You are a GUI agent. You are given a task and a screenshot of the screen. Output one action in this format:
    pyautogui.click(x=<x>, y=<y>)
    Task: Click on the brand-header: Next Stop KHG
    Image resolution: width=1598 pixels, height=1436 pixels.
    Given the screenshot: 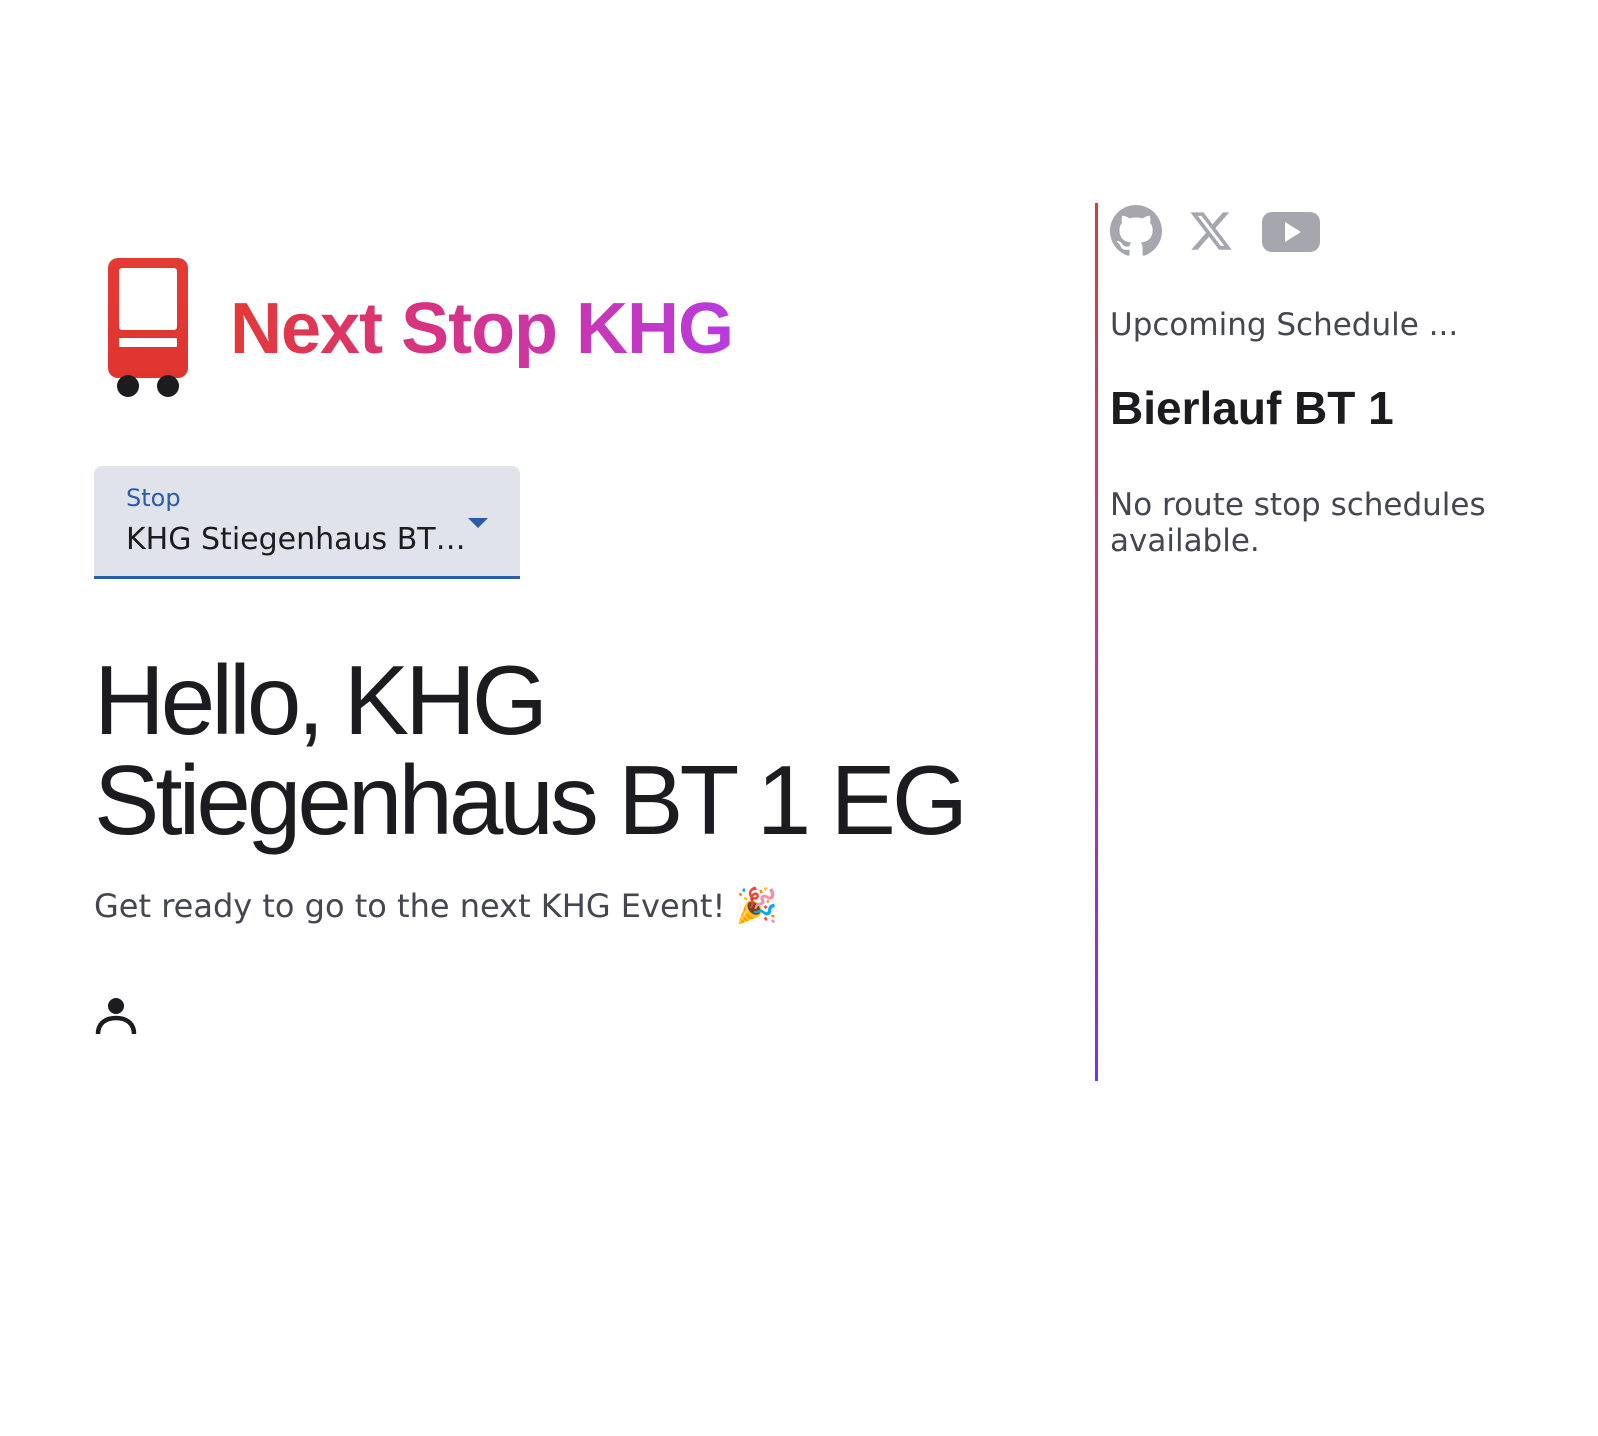 What is the action you would take?
    pyautogui.click(x=574, y=331)
    